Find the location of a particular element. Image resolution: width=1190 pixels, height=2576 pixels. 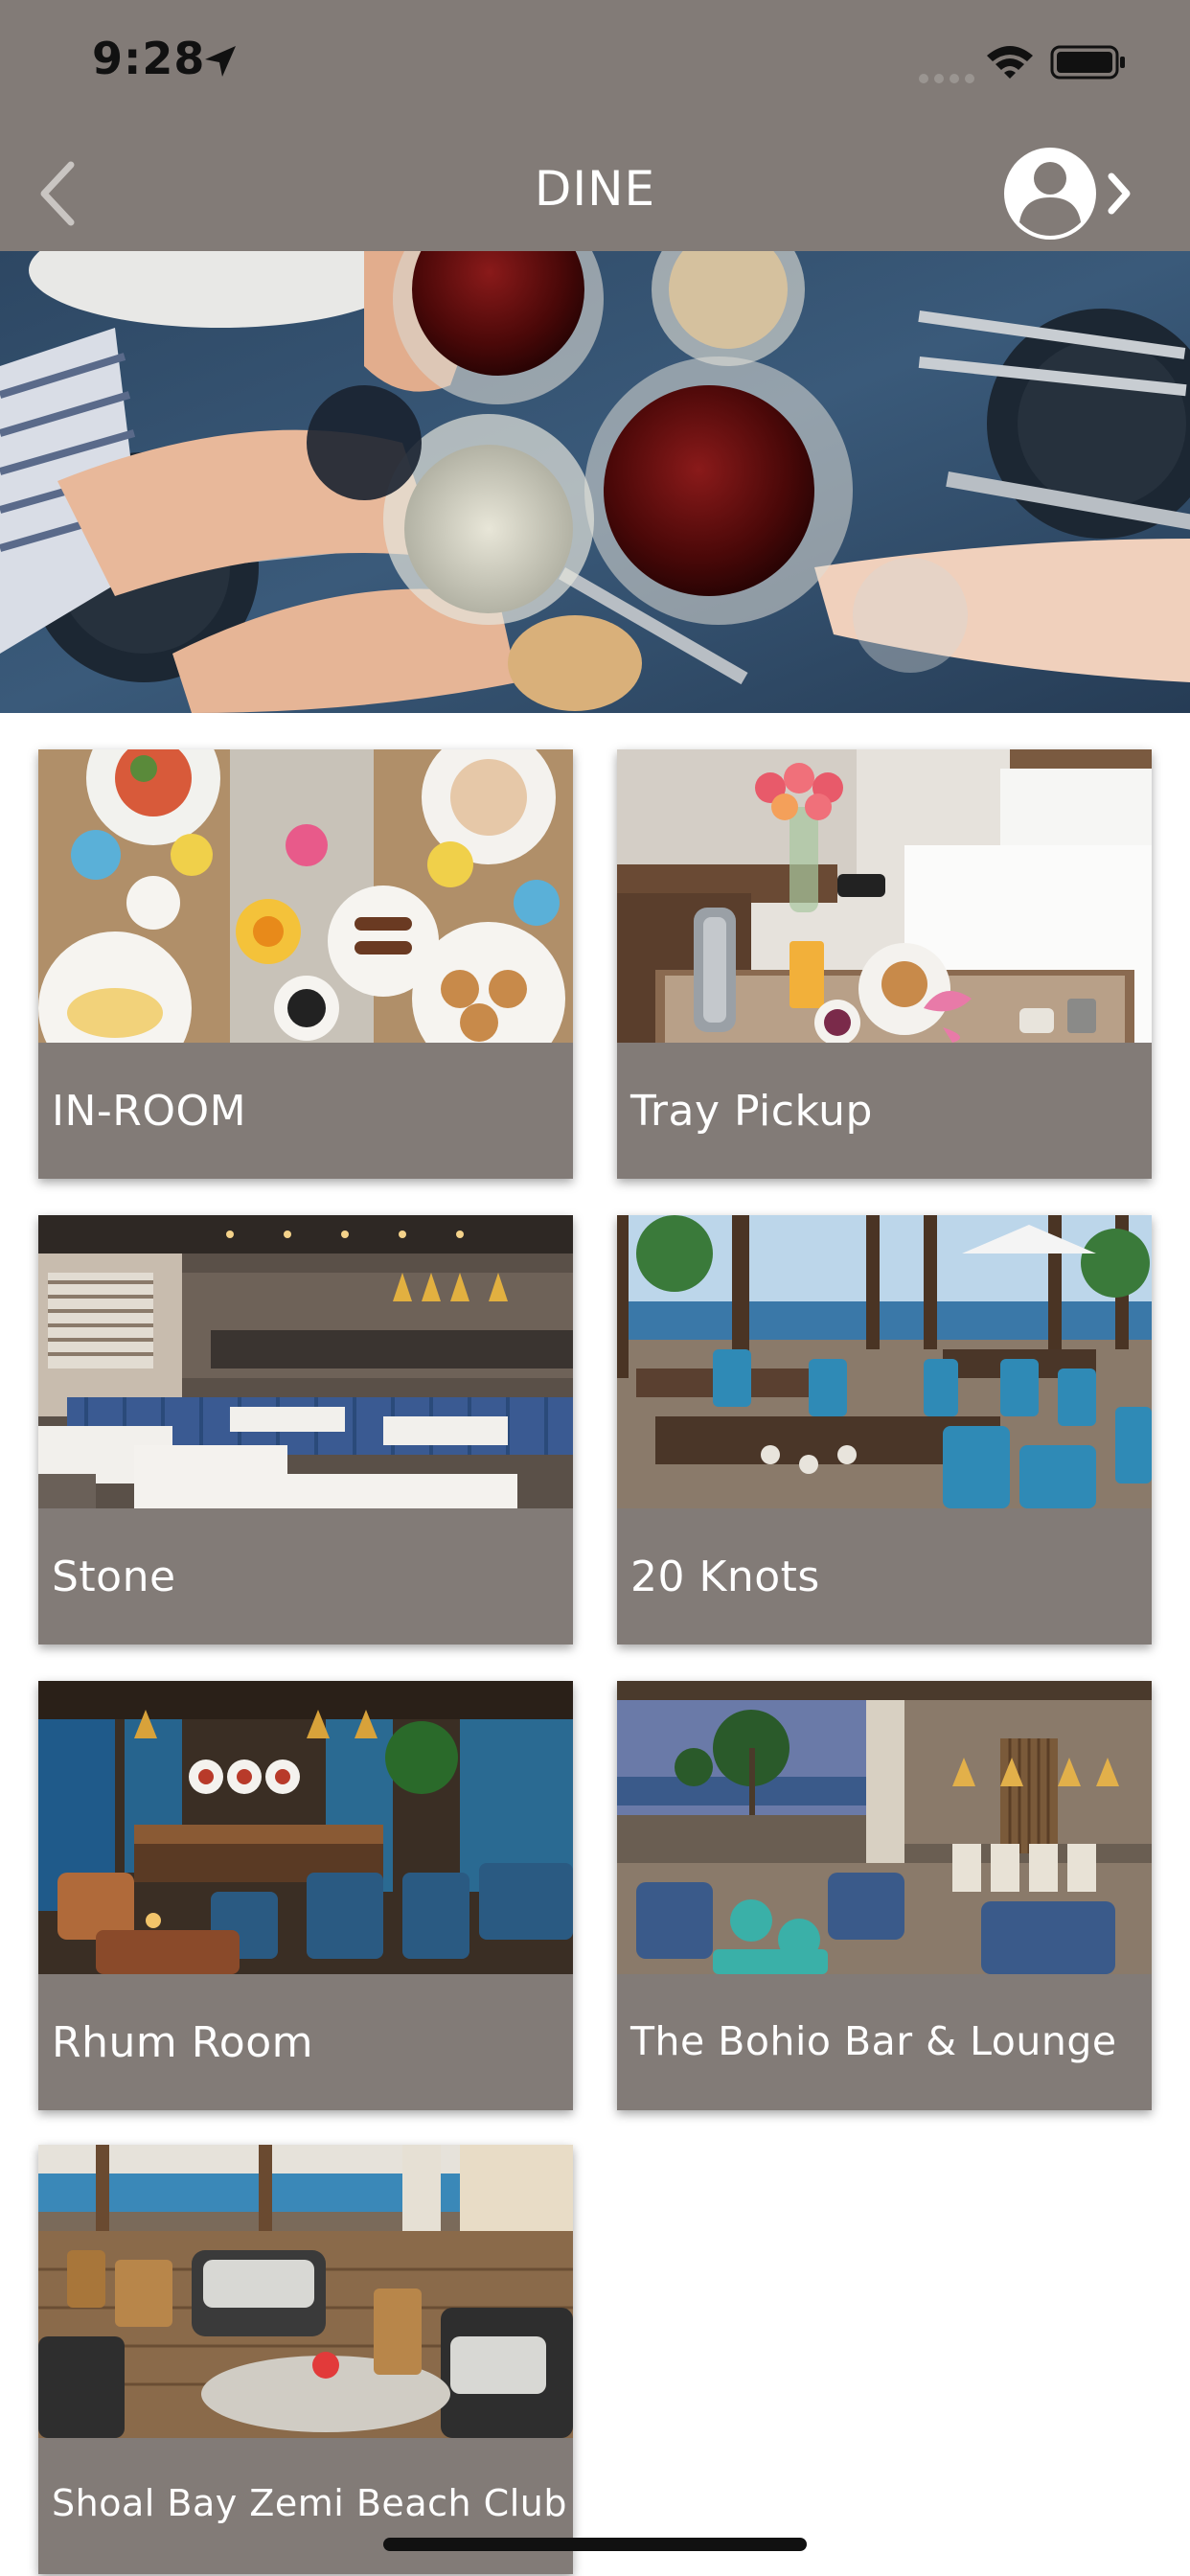

profile-button is located at coordinates (1072, 193).